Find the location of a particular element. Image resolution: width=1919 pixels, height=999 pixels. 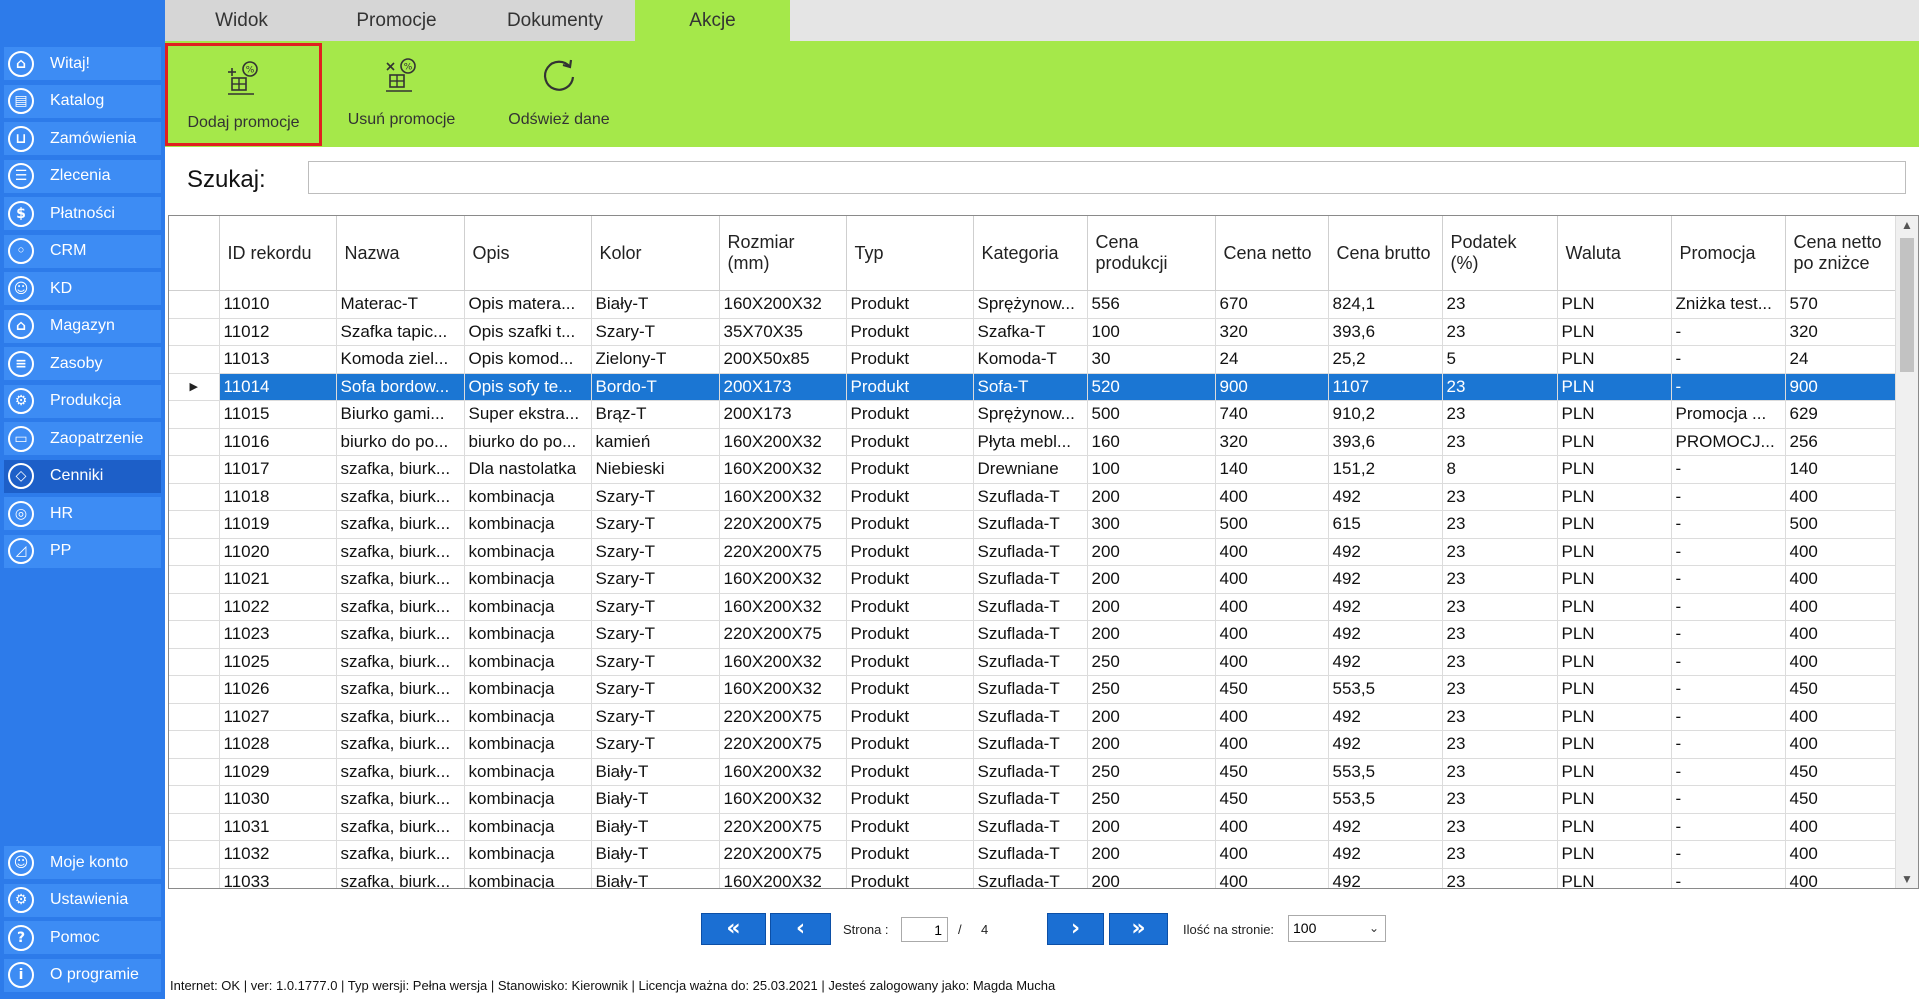

previous-page-button: ‹ is located at coordinates (800, 929).